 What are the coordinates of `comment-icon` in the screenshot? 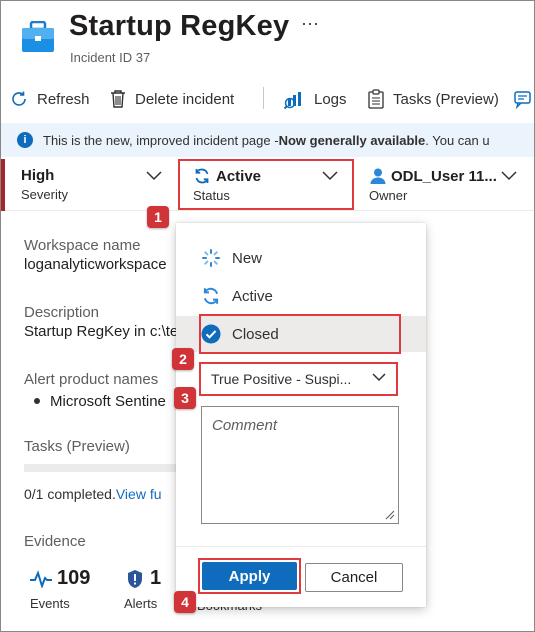 It's located at (522, 100).